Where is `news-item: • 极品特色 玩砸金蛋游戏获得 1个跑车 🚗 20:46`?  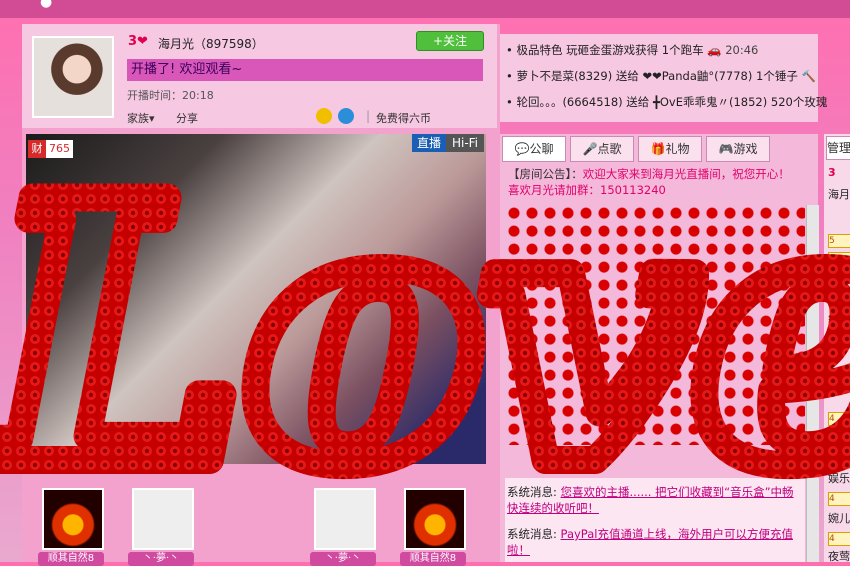
news-item: • 极品特色 玩砸金蛋游戏获得 1个跑车 🚗 20:46 is located at coordinates (632, 50).